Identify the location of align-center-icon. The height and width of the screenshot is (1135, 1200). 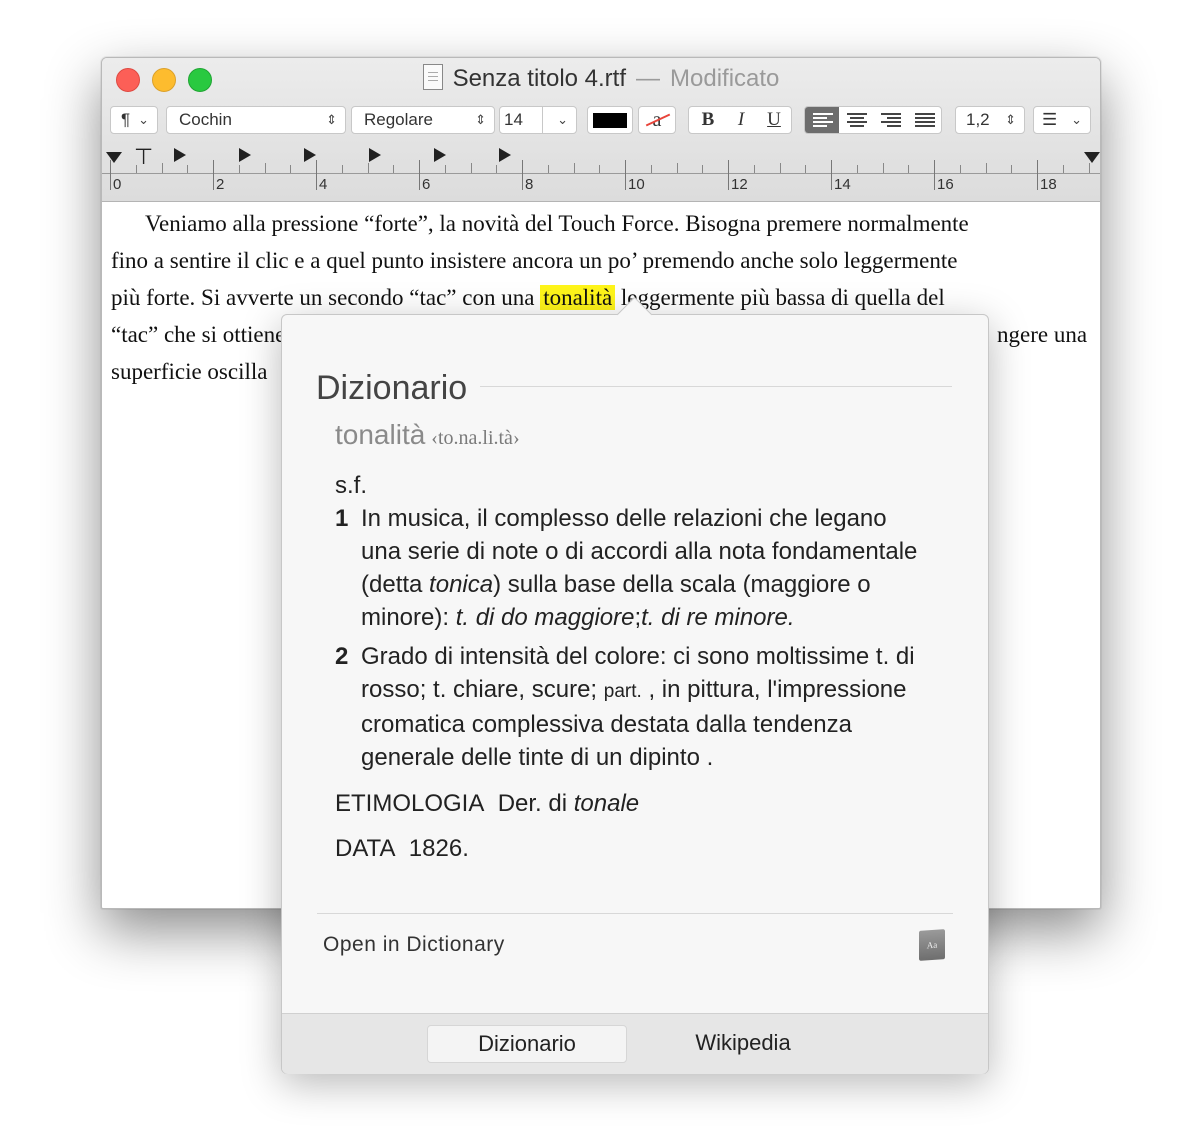
(857, 121).